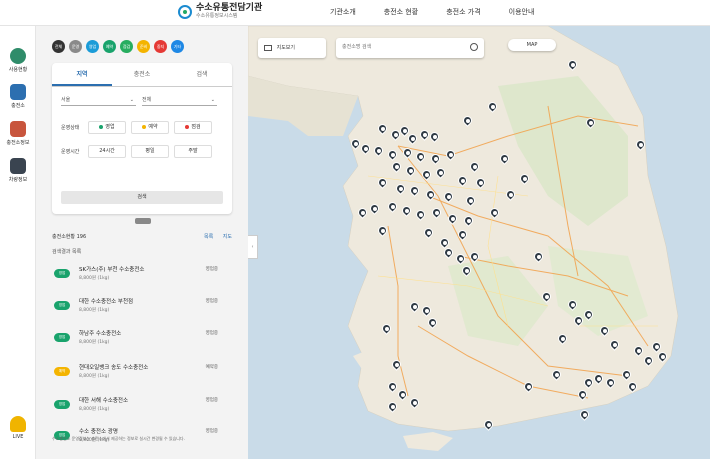 The width and height of the screenshot is (710, 459). Describe the element at coordinates (98, 100) in the screenshot. I see `region-select: 서울 ⌄` at that location.